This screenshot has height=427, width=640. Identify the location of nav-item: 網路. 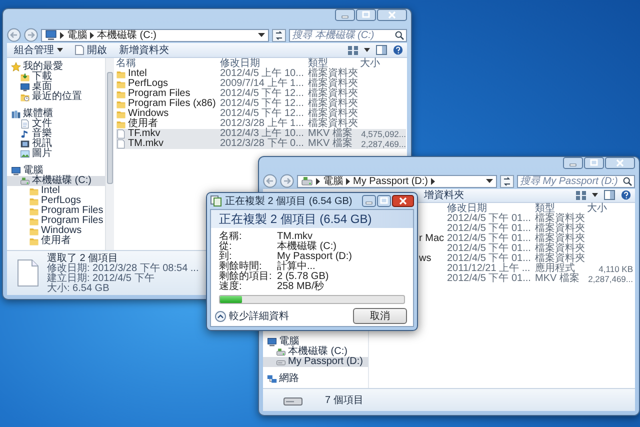
(315, 379).